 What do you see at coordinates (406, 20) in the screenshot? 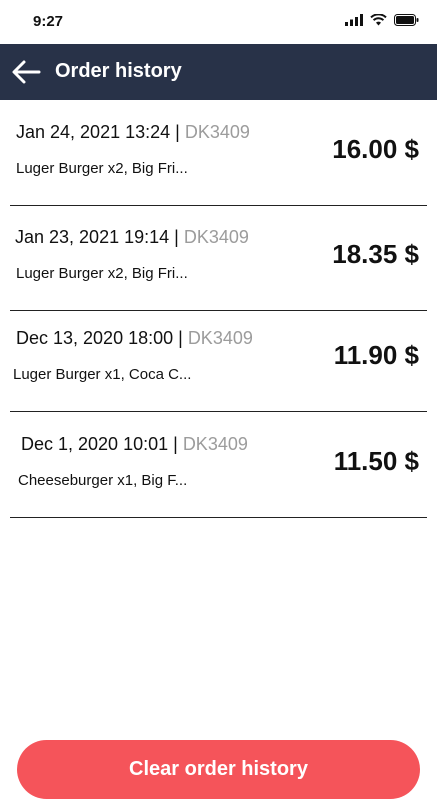
I see `battery-icon` at bounding box center [406, 20].